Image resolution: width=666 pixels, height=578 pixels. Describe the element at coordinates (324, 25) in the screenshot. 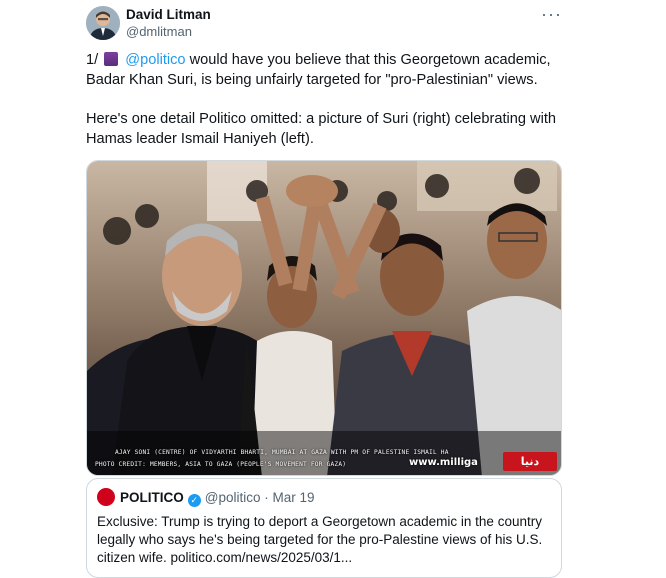

I see `tweet-header: David Litman @dmlitman ···` at that location.